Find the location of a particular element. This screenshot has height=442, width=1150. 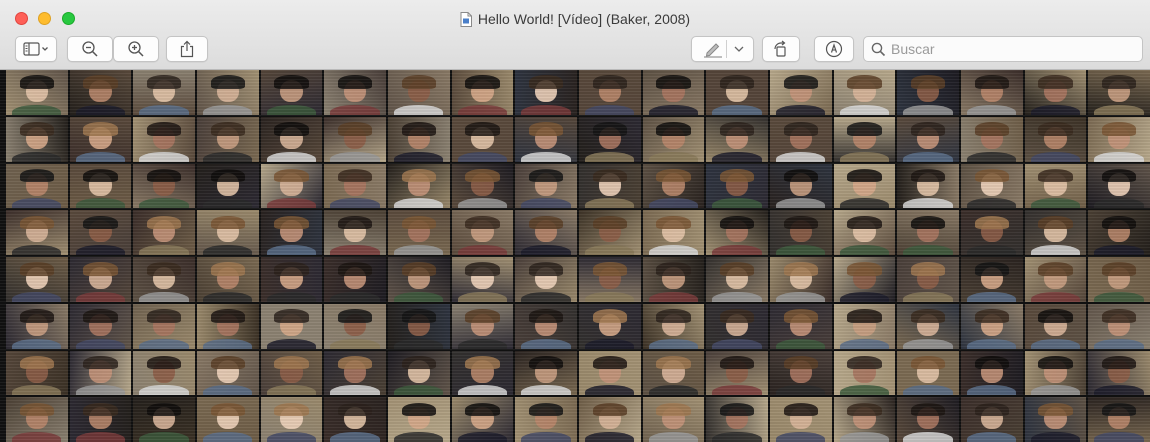

markup-icon is located at coordinates (834, 49).